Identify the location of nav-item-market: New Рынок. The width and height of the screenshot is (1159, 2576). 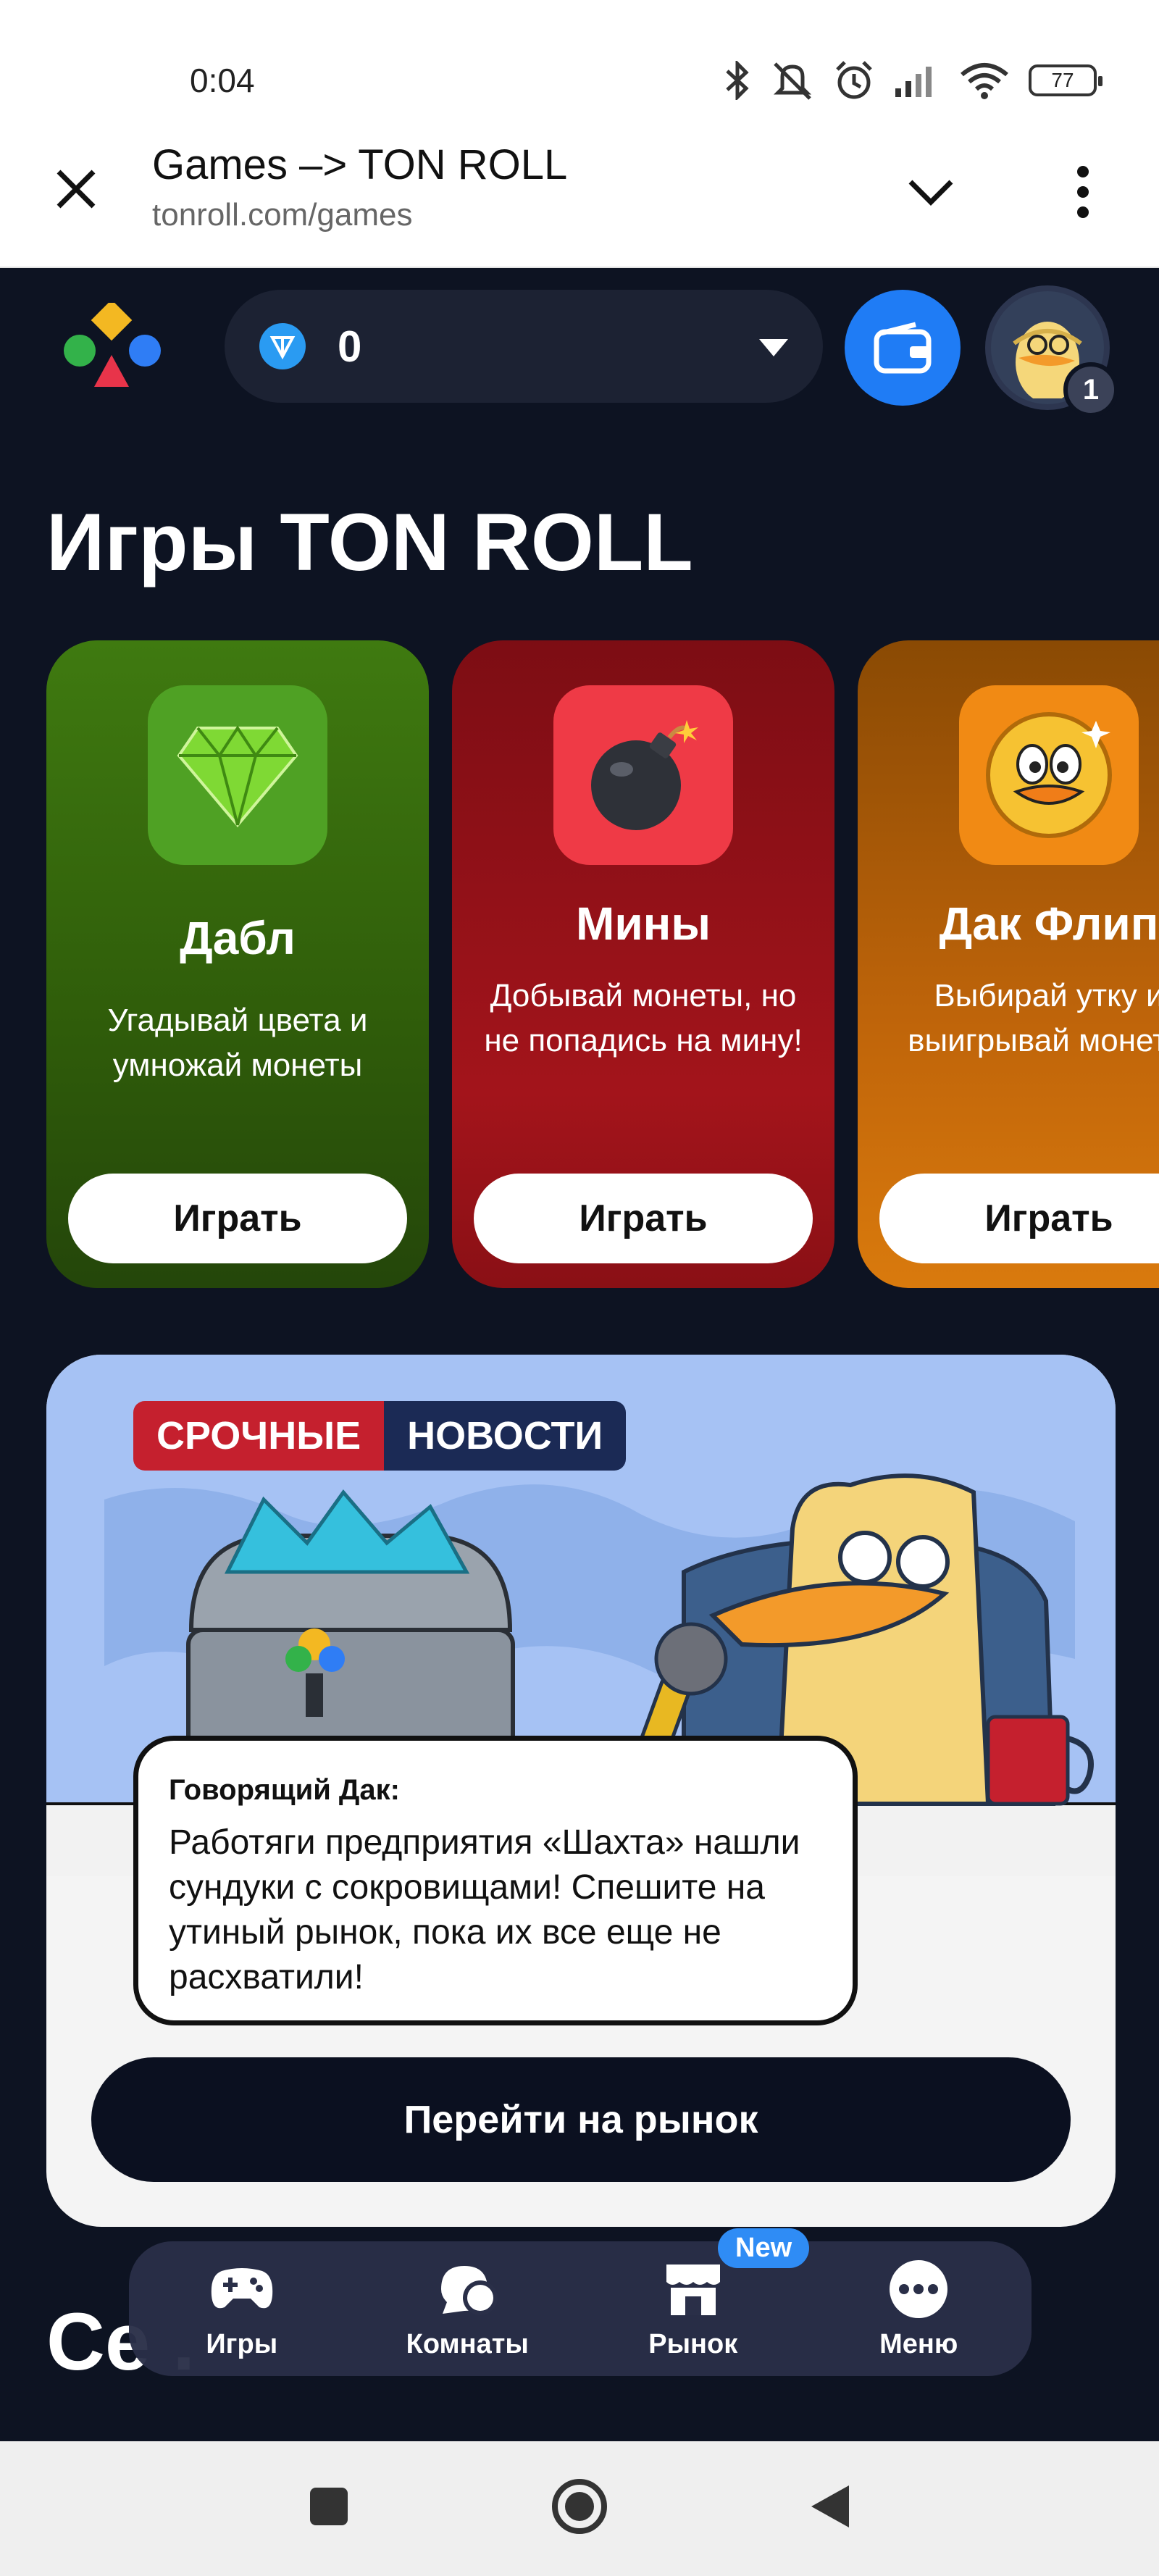
(695, 2302).